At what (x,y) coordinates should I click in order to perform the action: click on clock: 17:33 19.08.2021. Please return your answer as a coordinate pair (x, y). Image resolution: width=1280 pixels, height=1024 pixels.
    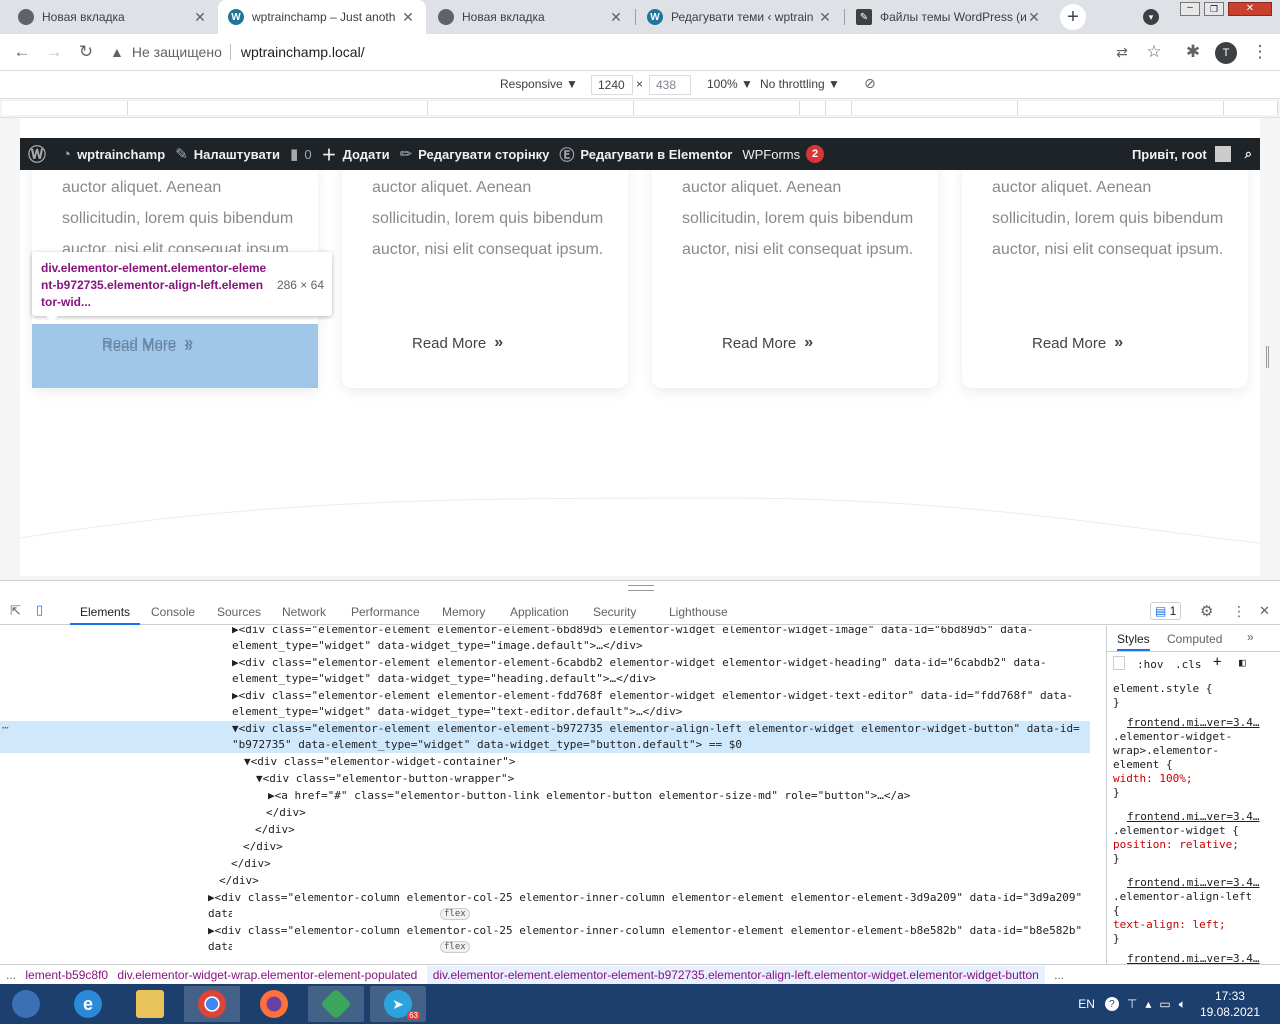
    Looking at the image, I should click on (1230, 1004).